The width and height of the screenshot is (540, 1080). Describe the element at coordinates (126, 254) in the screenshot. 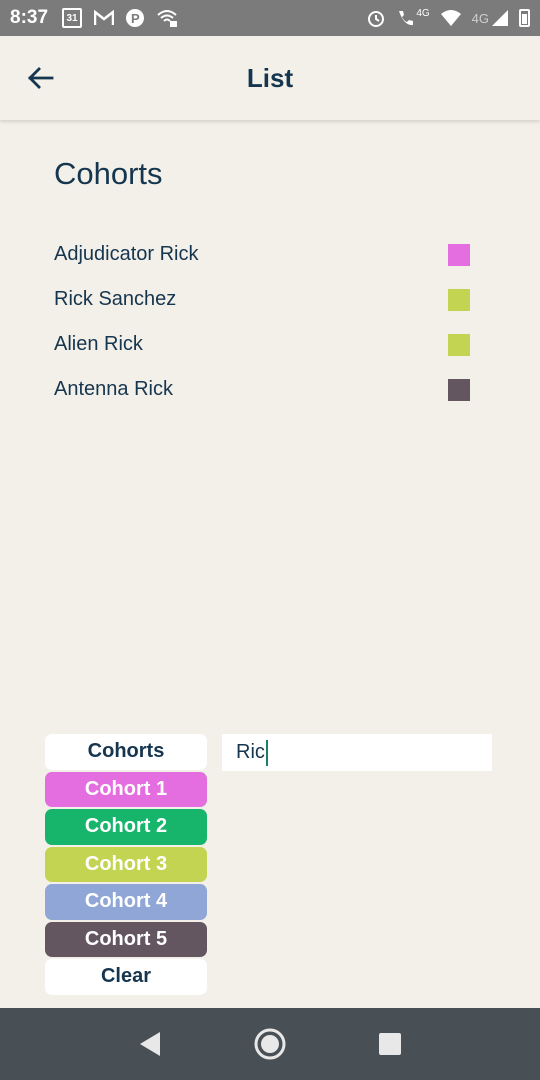

I see `list-item-name: Adjudicator Rick` at that location.